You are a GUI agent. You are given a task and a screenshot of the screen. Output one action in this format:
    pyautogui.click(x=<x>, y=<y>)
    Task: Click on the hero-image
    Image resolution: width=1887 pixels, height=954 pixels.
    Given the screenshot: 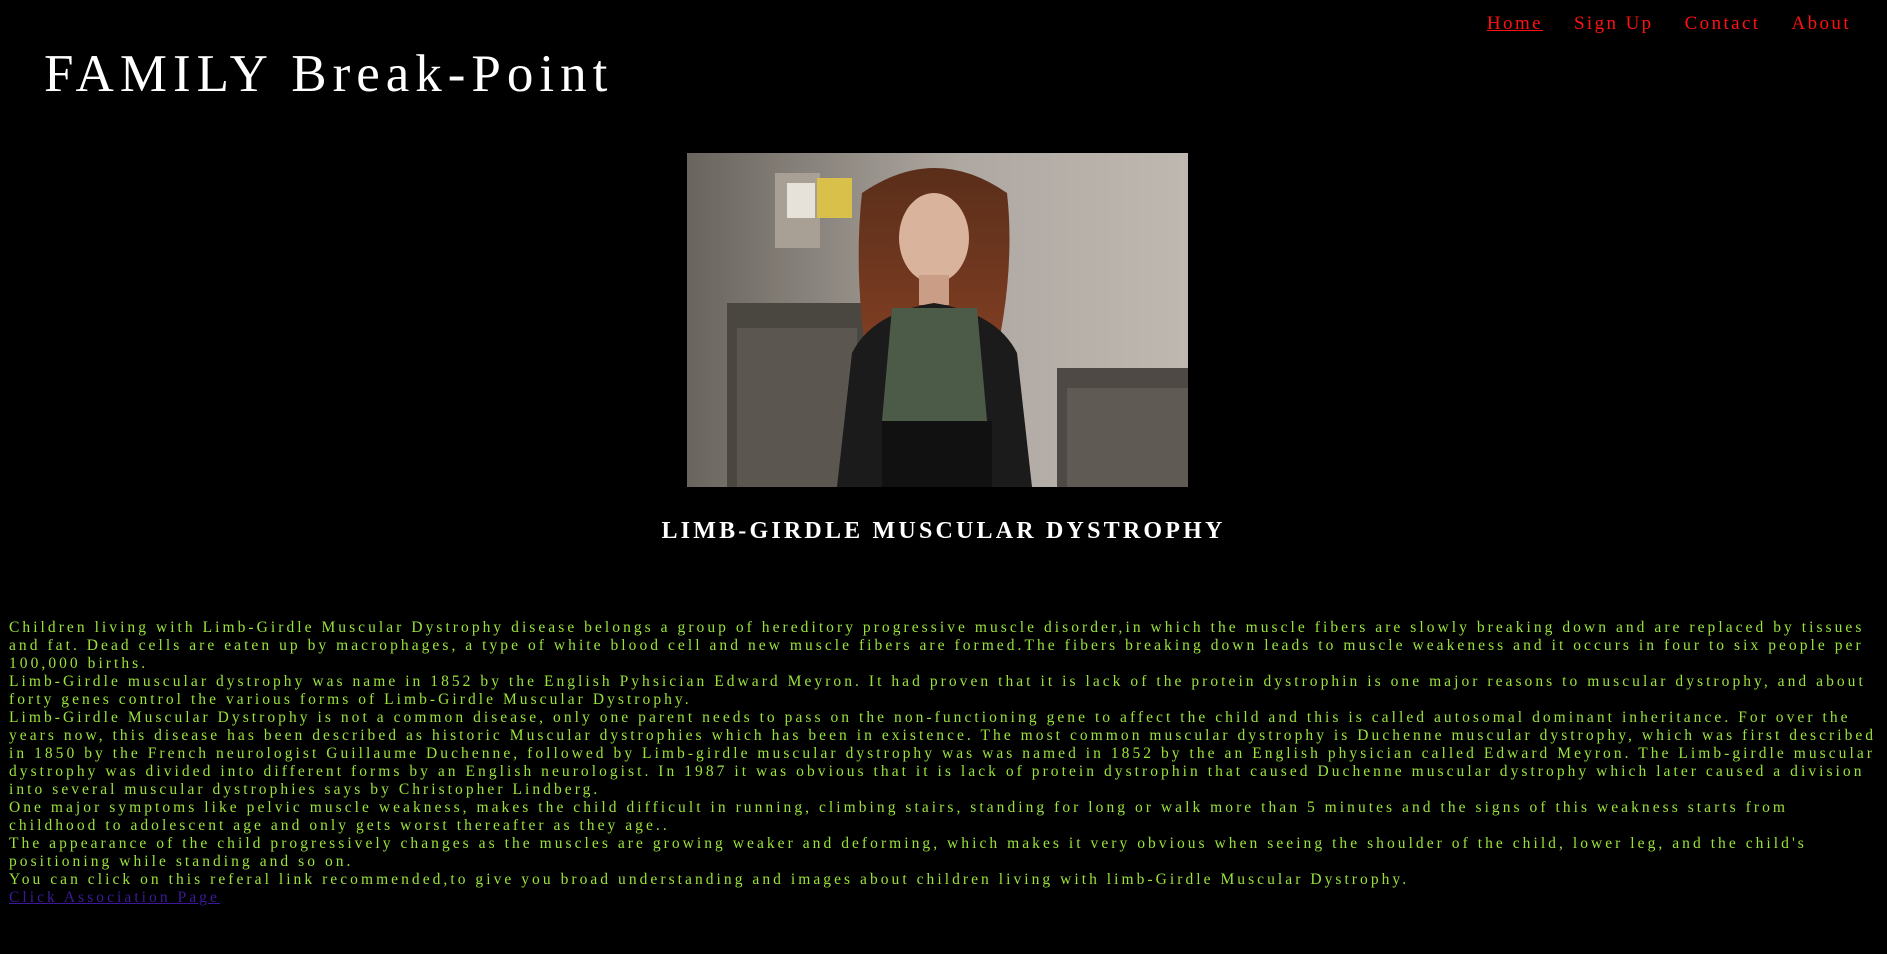 What is the action you would take?
    pyautogui.click(x=937, y=320)
    